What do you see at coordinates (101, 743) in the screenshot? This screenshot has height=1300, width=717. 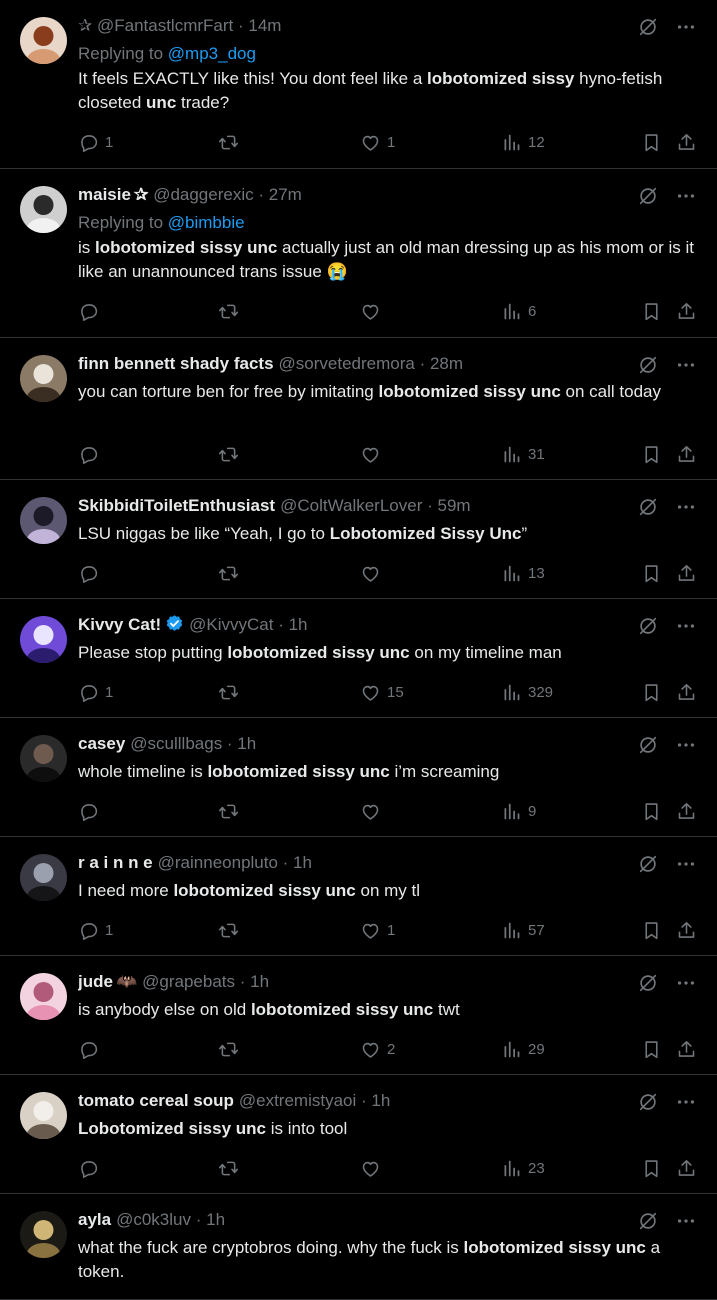 I see `display-name: casey` at bounding box center [101, 743].